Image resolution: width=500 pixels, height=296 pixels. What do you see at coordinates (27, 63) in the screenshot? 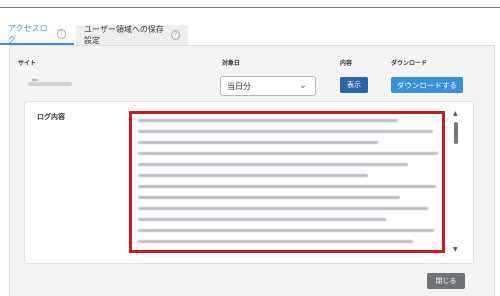
I see `header-site: サイト` at bounding box center [27, 63].